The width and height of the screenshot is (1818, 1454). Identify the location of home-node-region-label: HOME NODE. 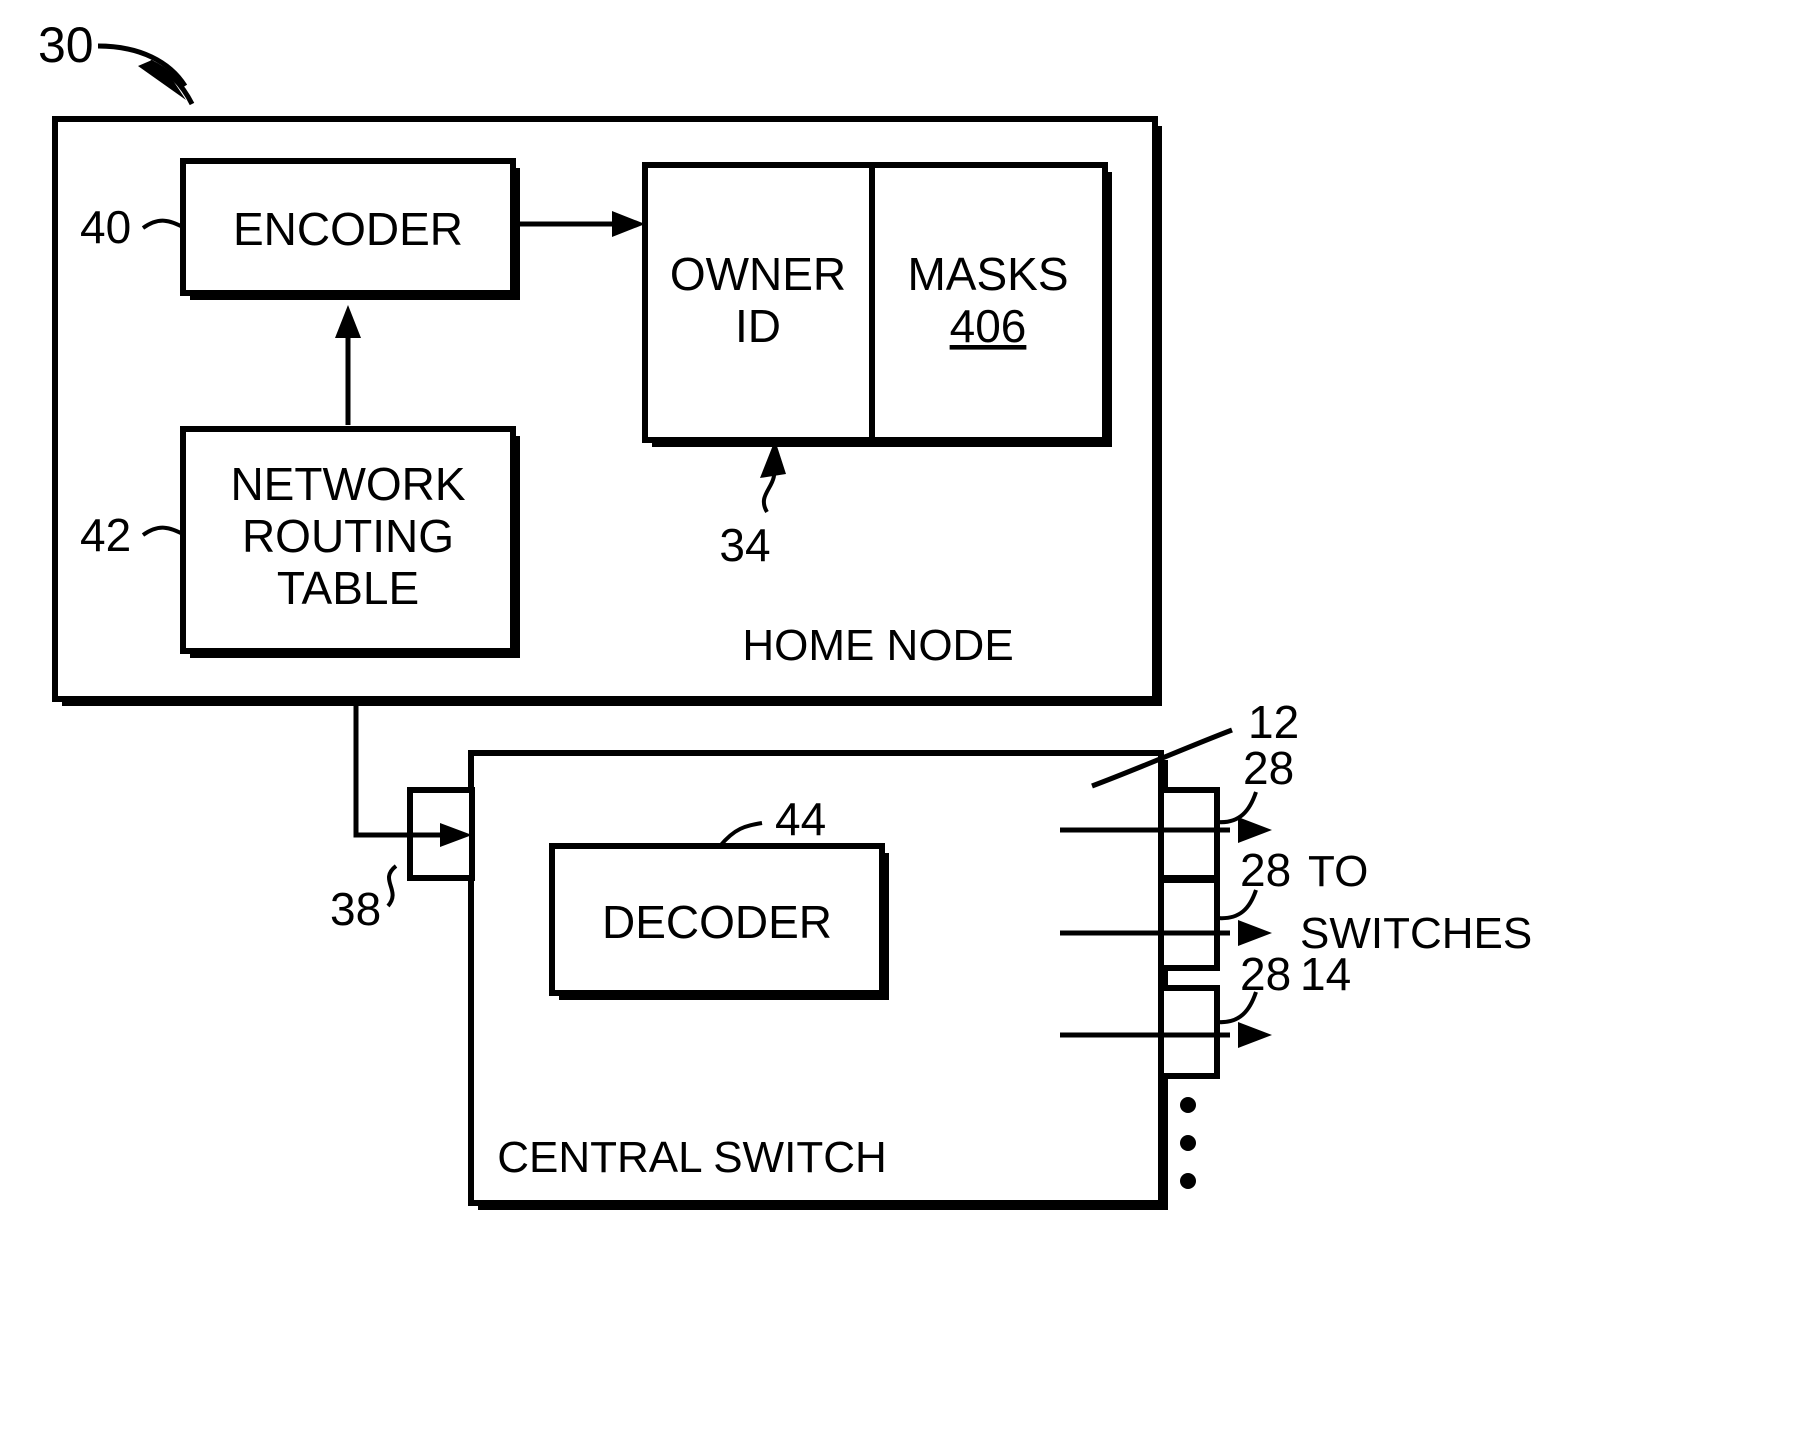
(877, 645).